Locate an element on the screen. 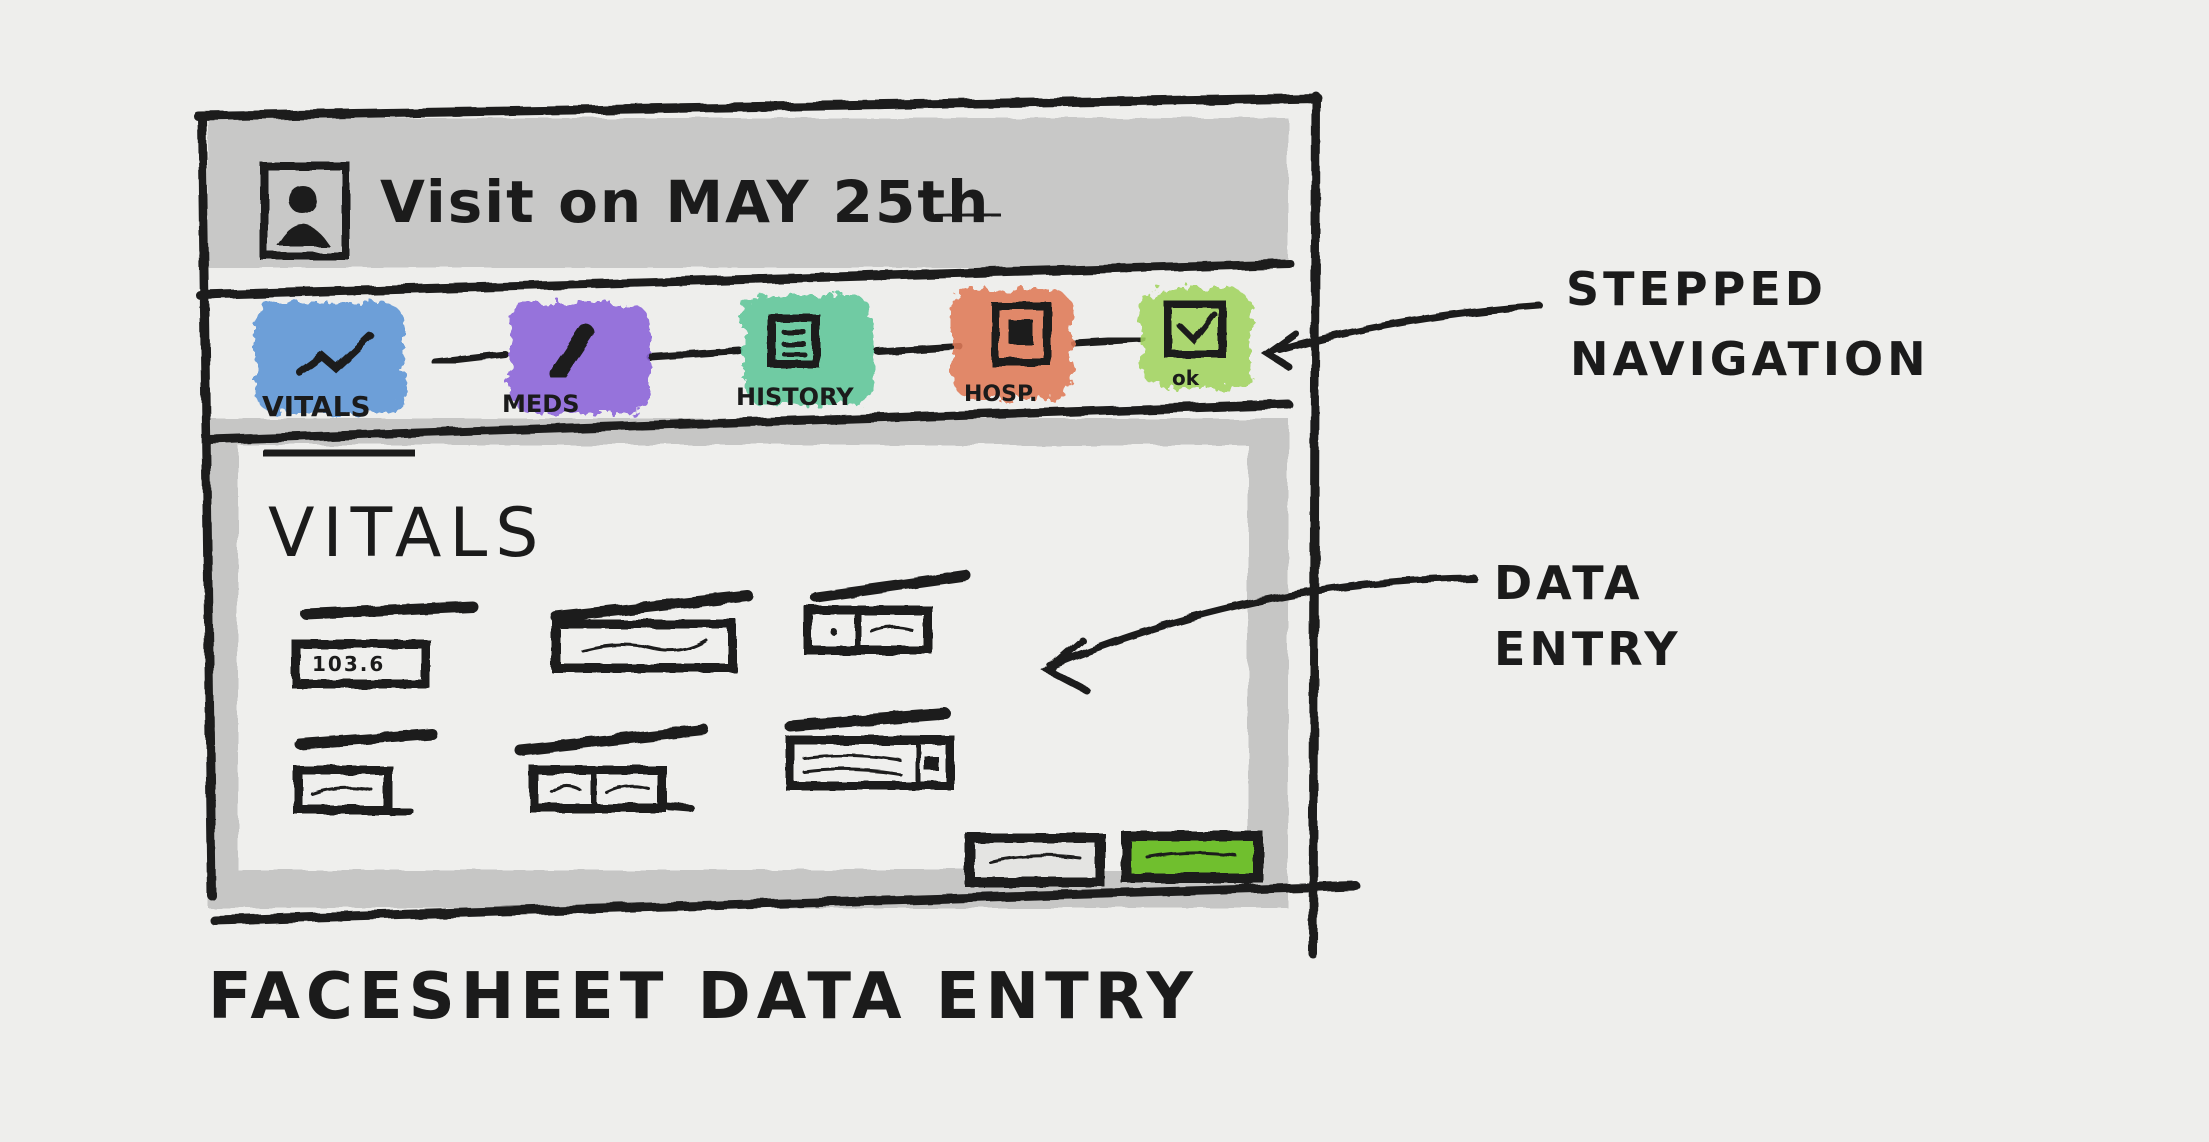  data-entry-arrow is located at coordinates (1259, 634).